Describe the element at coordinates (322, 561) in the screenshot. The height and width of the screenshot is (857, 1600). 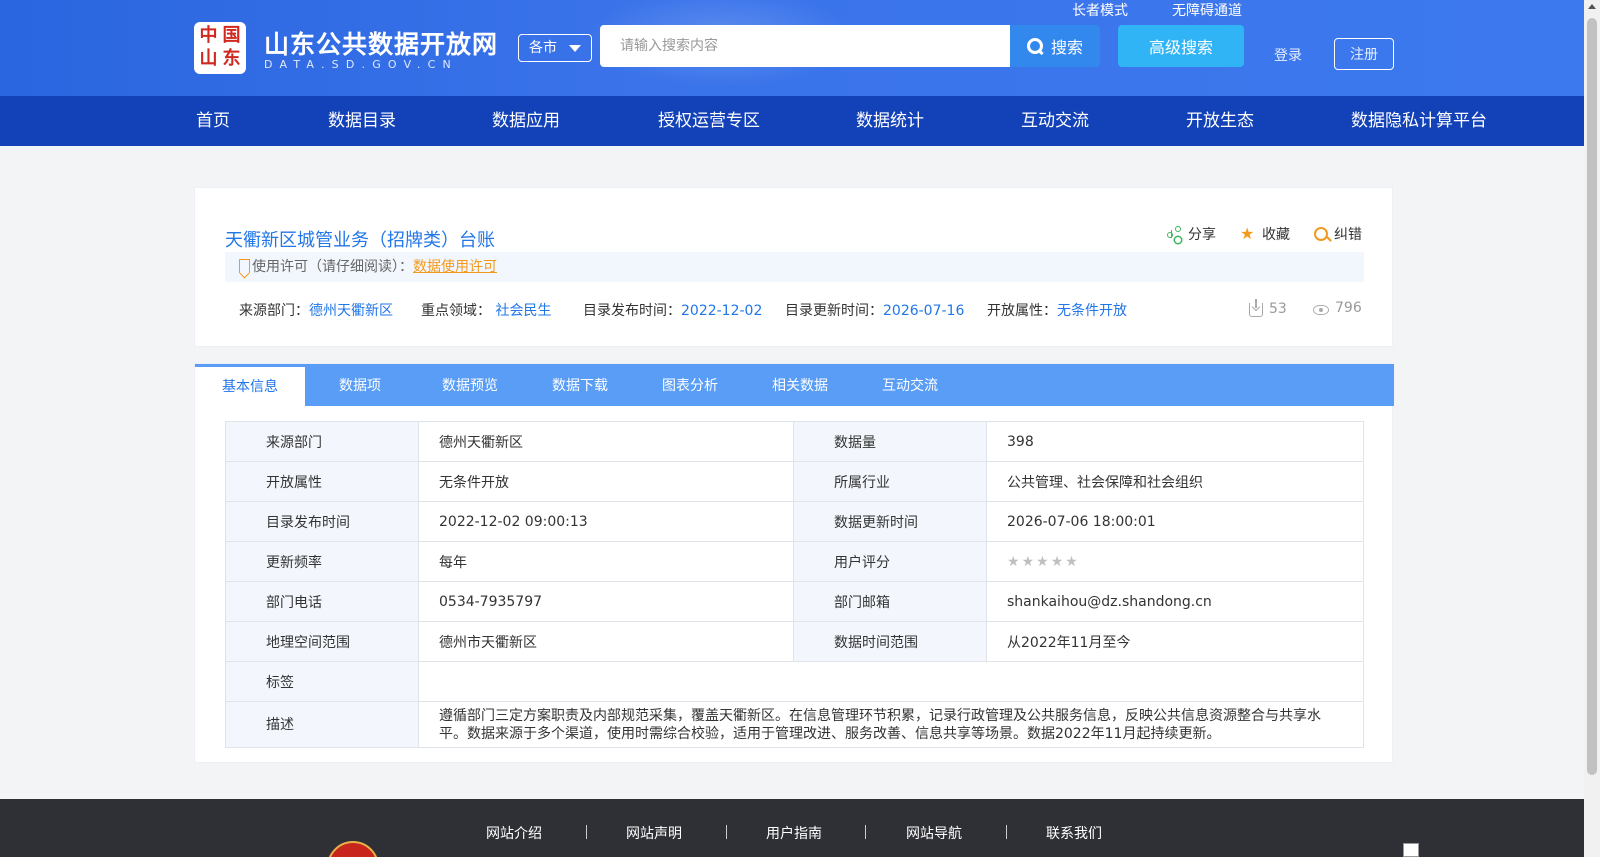
I see `info-key: 更新频率` at that location.